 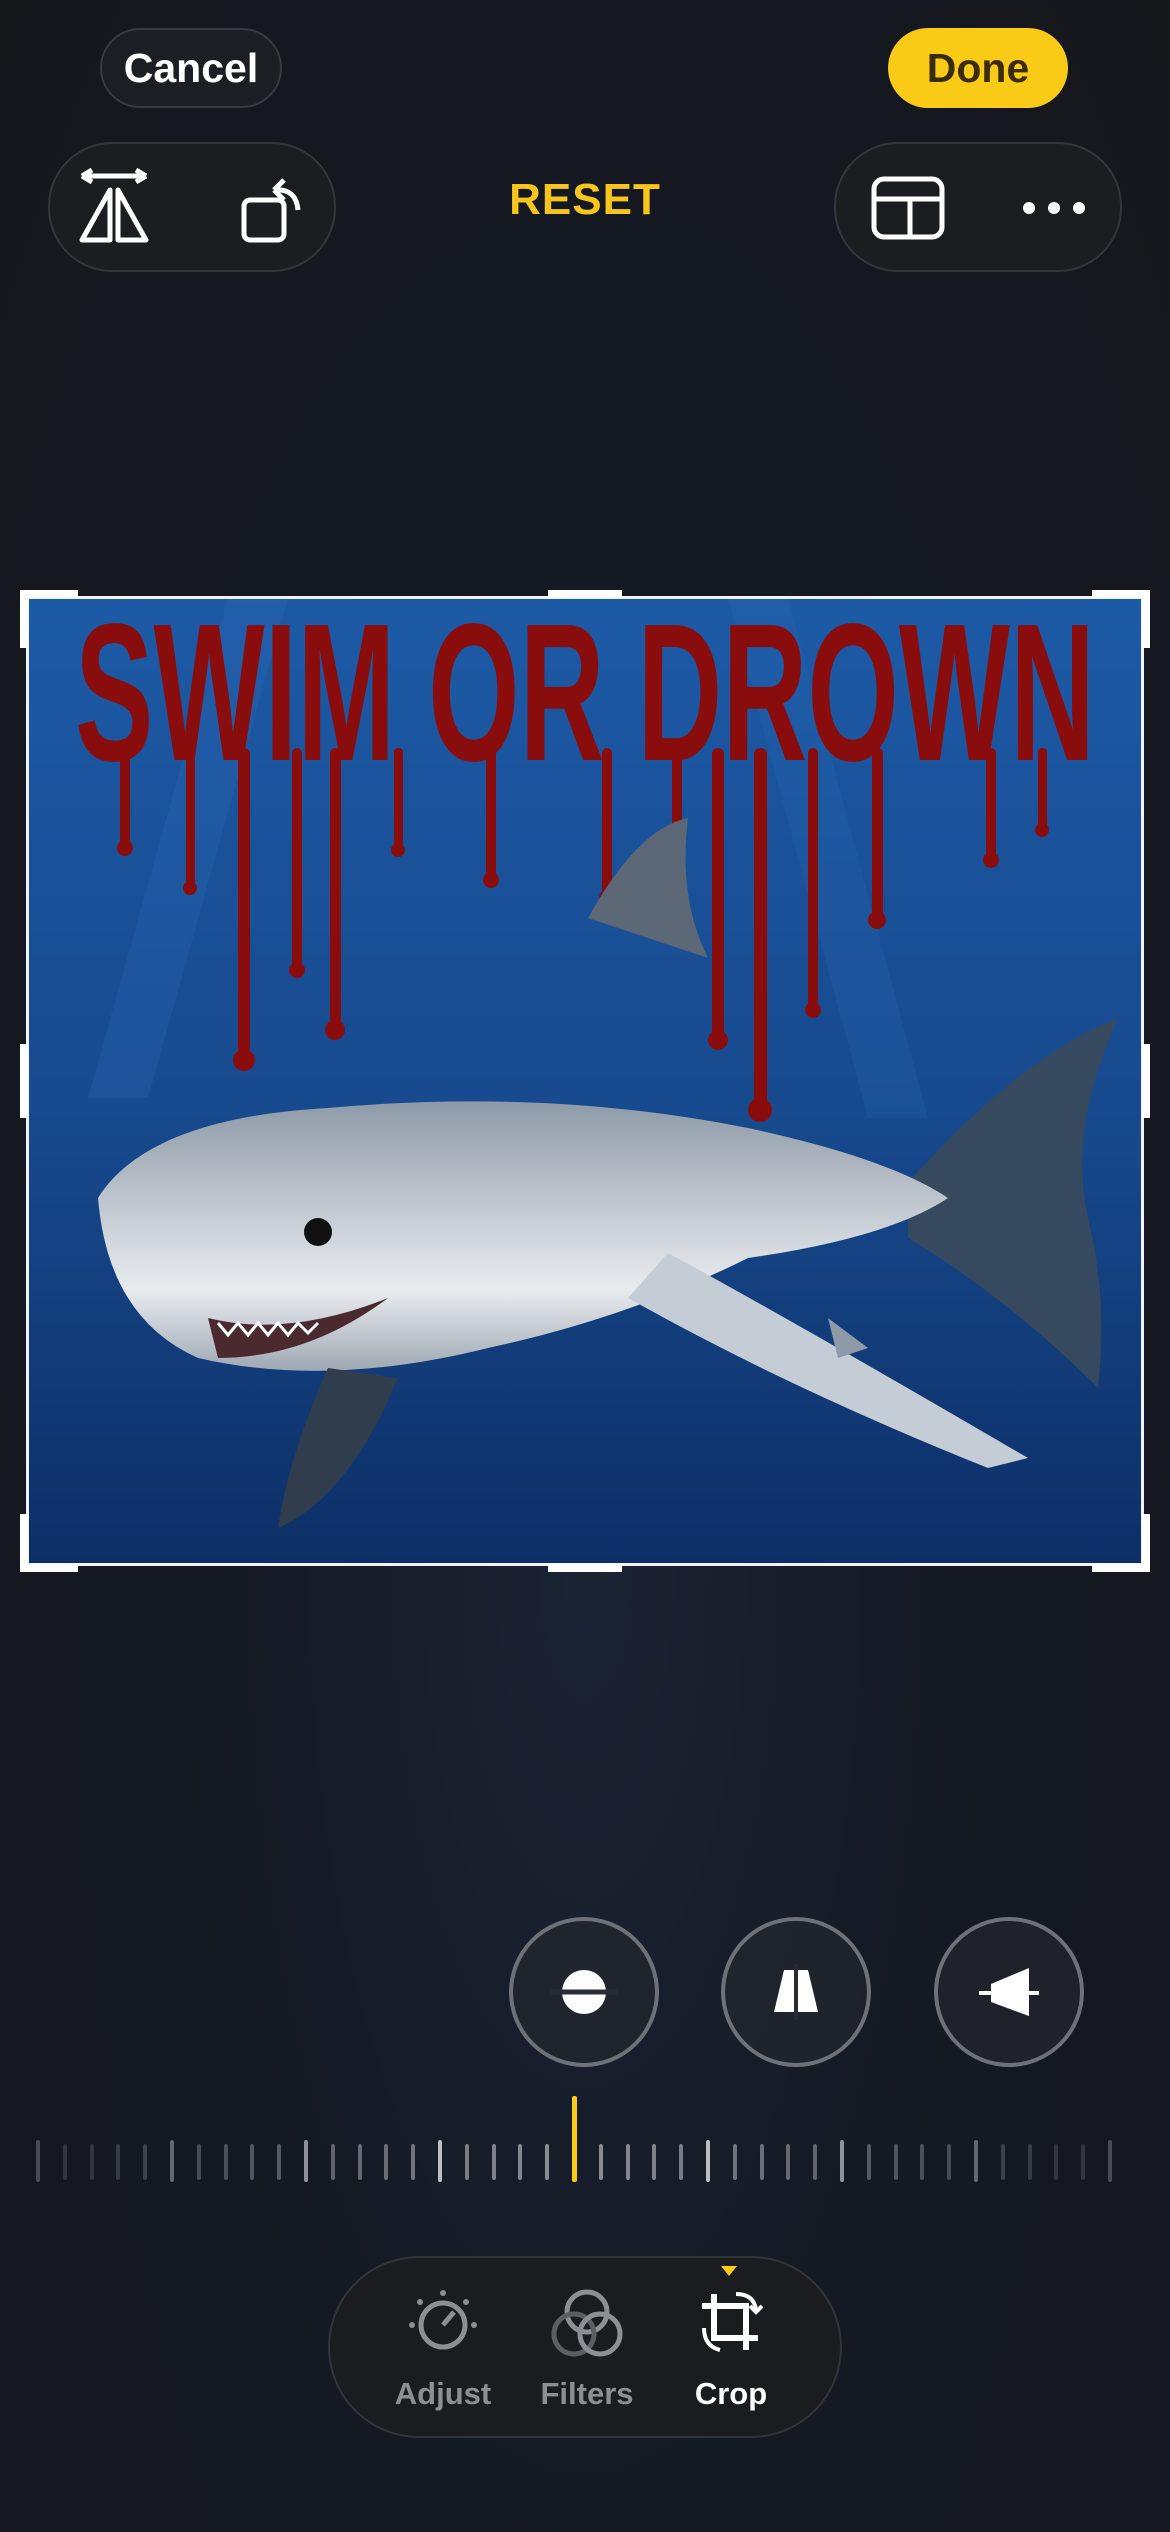 What do you see at coordinates (585, 700) in the screenshot?
I see `photo-headline: SWIM OR DROWN` at bounding box center [585, 700].